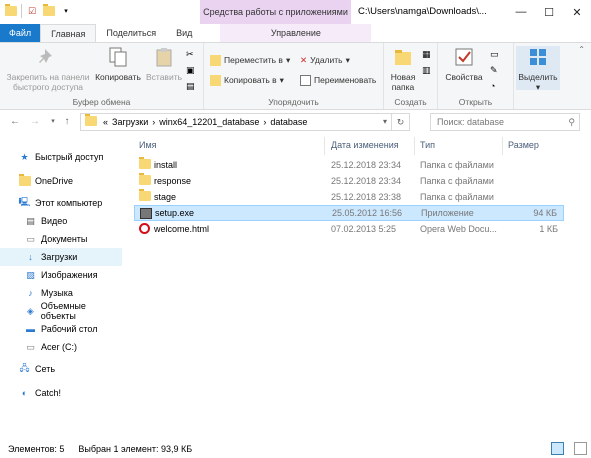 The image size is (591, 458). Describe the element at coordinates (365, 145) in the screenshot. I see `column-header-date: Дата изменения` at that location.